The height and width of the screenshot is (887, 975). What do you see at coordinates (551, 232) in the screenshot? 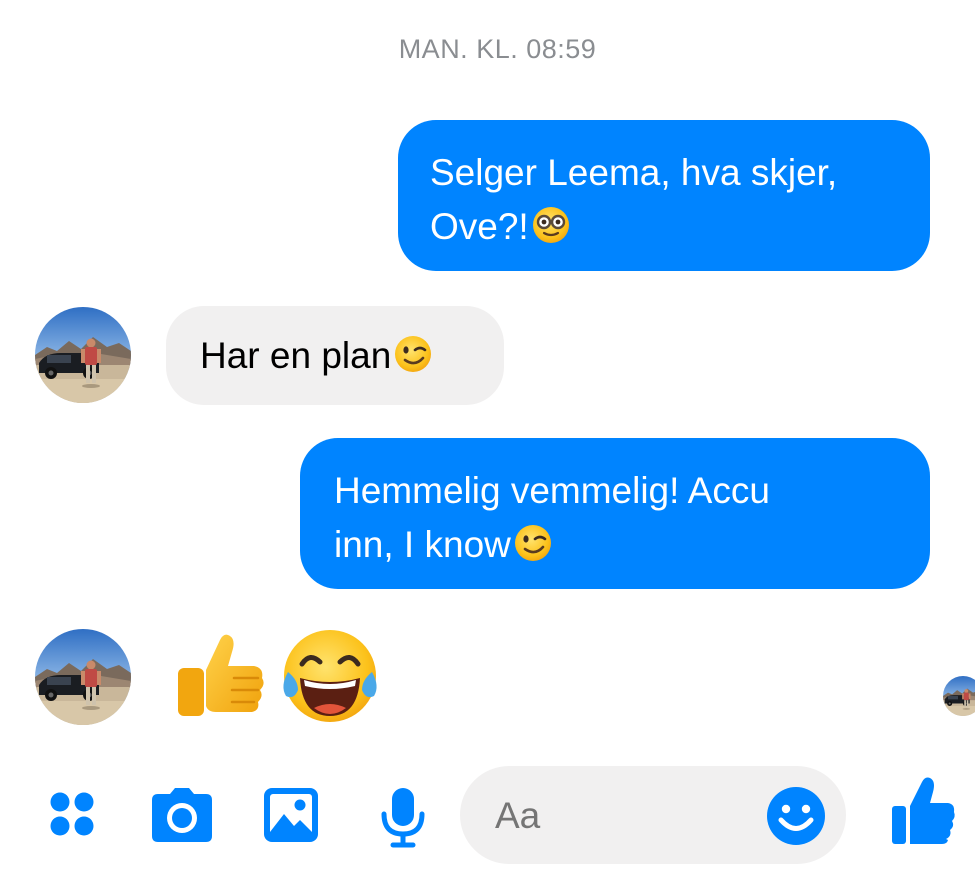
I see `nerd-face-emoji-icon` at bounding box center [551, 232].